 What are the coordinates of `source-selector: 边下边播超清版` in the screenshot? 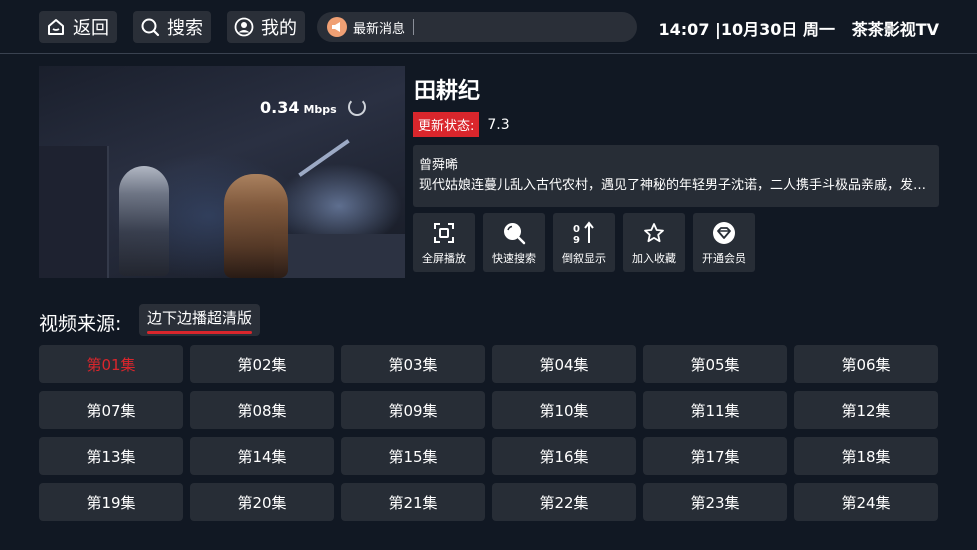 It's located at (200, 320).